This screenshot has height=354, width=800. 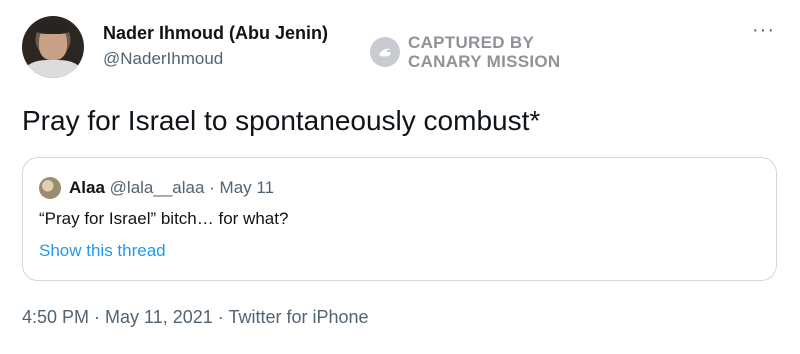 What do you see at coordinates (157, 187) in the screenshot?
I see `quoted-author-handle: @lala__alaa` at bounding box center [157, 187].